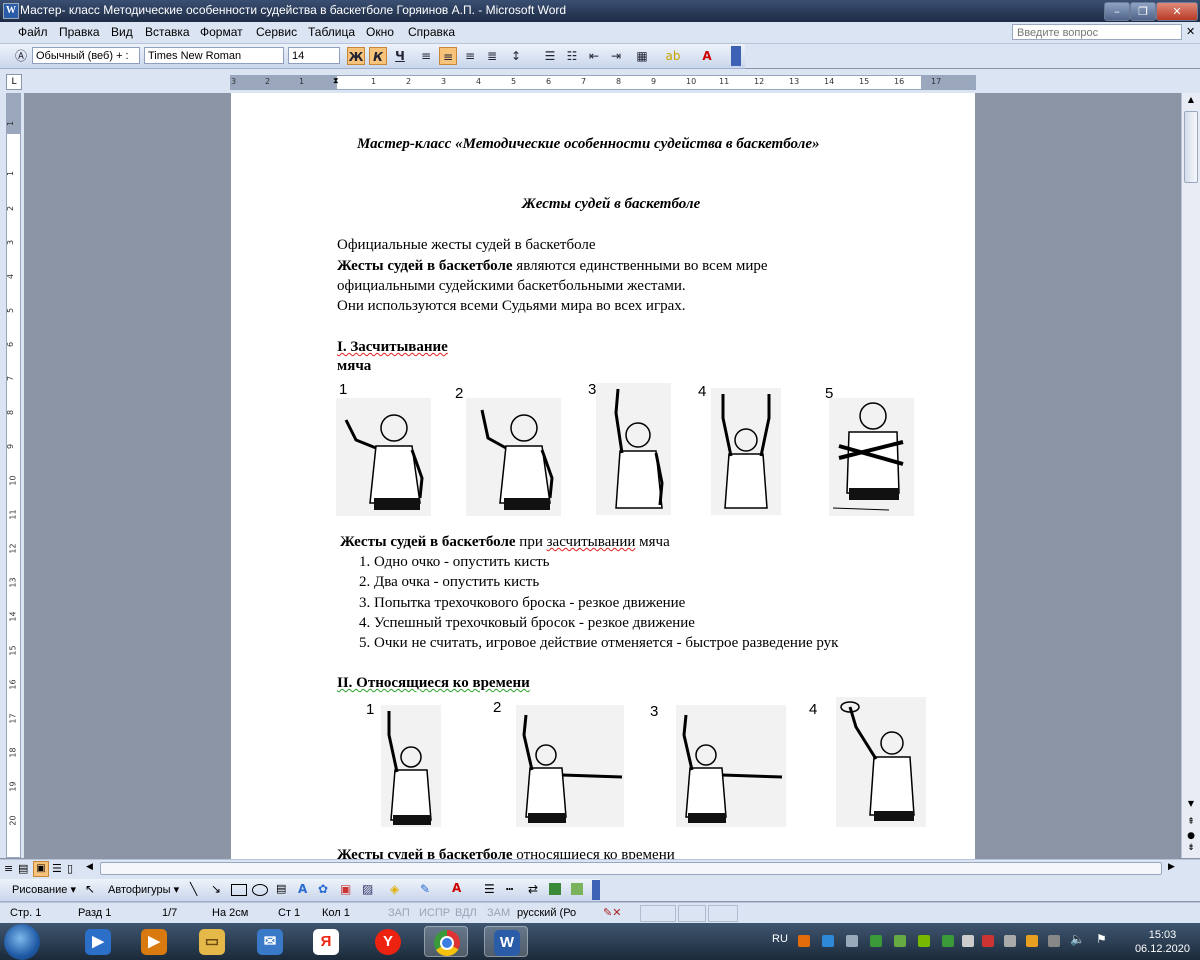 The image size is (1200, 960). Describe the element at coordinates (367, 889) in the screenshot. I see `picture-icon: ▨` at that location.